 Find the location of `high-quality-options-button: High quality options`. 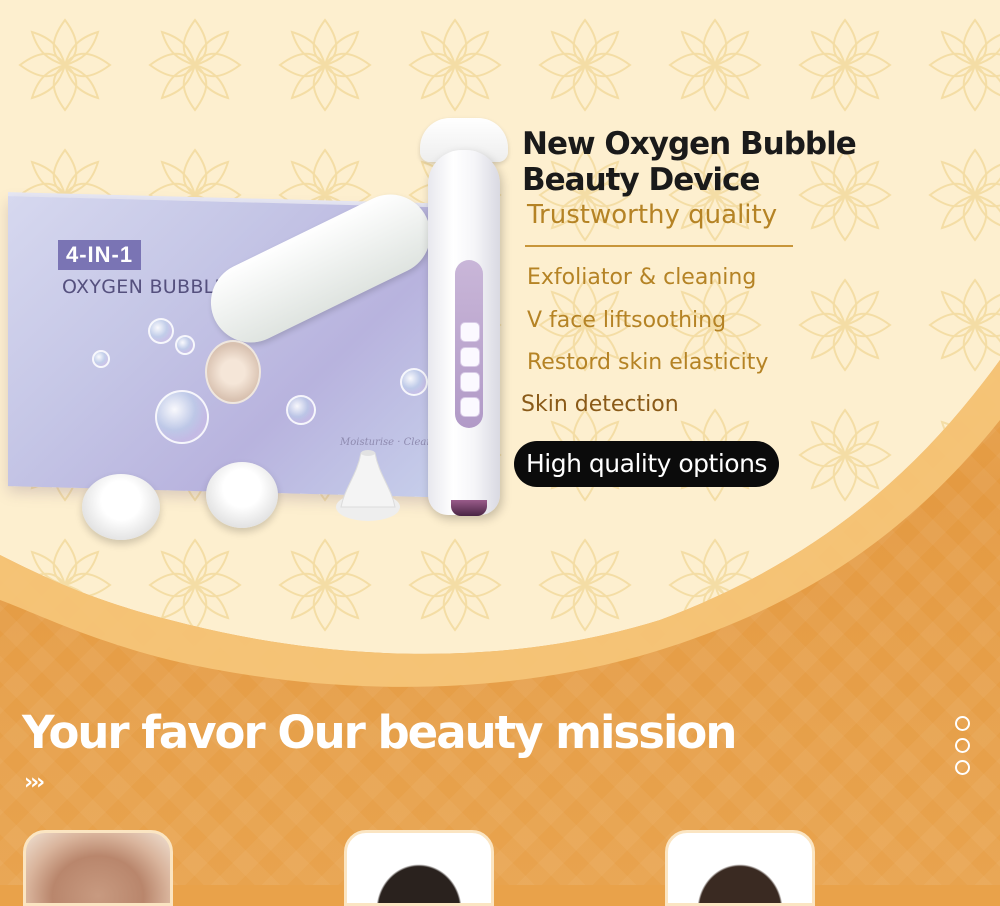

high-quality-options-button: High quality options is located at coordinates (646, 464).